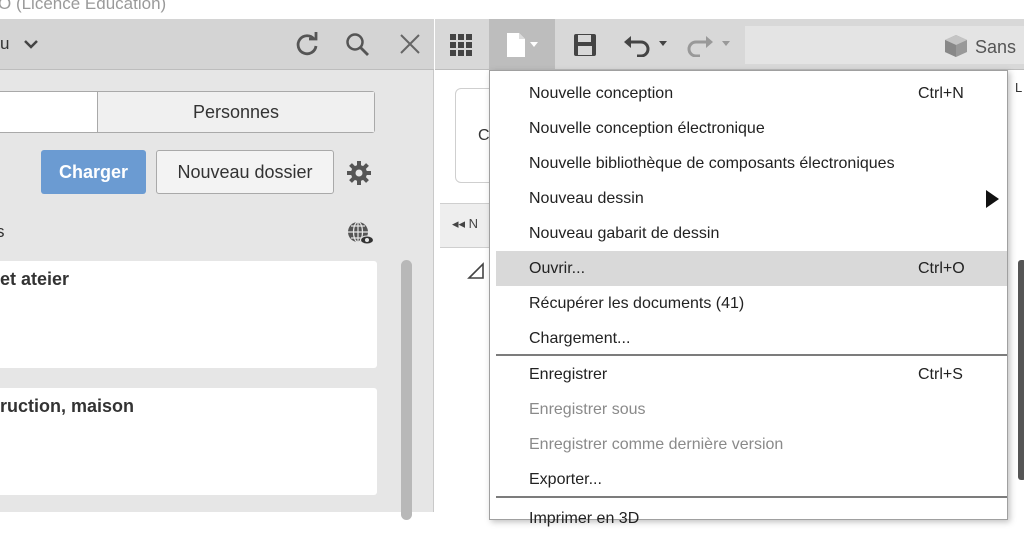 Image resolution: width=1024 pixels, height=536 pixels. Describe the element at coordinates (940, 374) in the screenshot. I see `menu-item-shortcut: Ctrl+S` at that location.